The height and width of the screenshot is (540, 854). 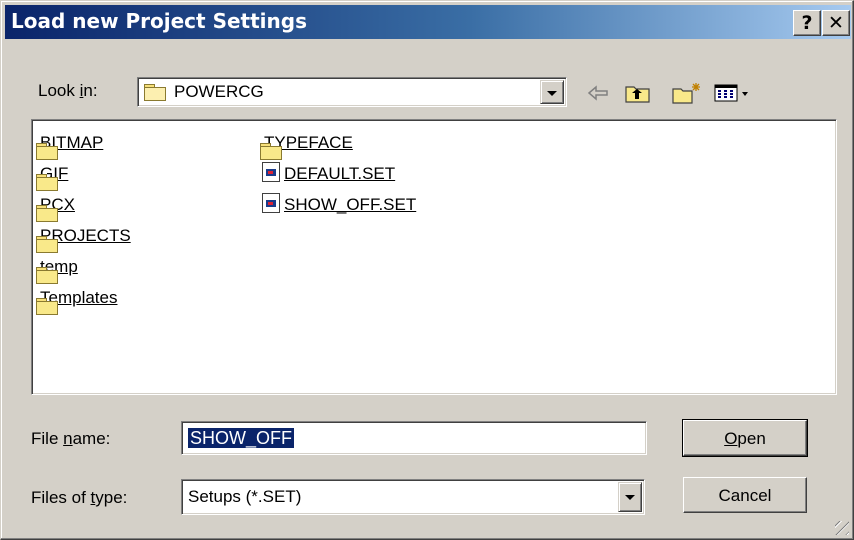 What do you see at coordinates (52, 177) in the screenshot?
I see `list-item: GIF` at bounding box center [52, 177].